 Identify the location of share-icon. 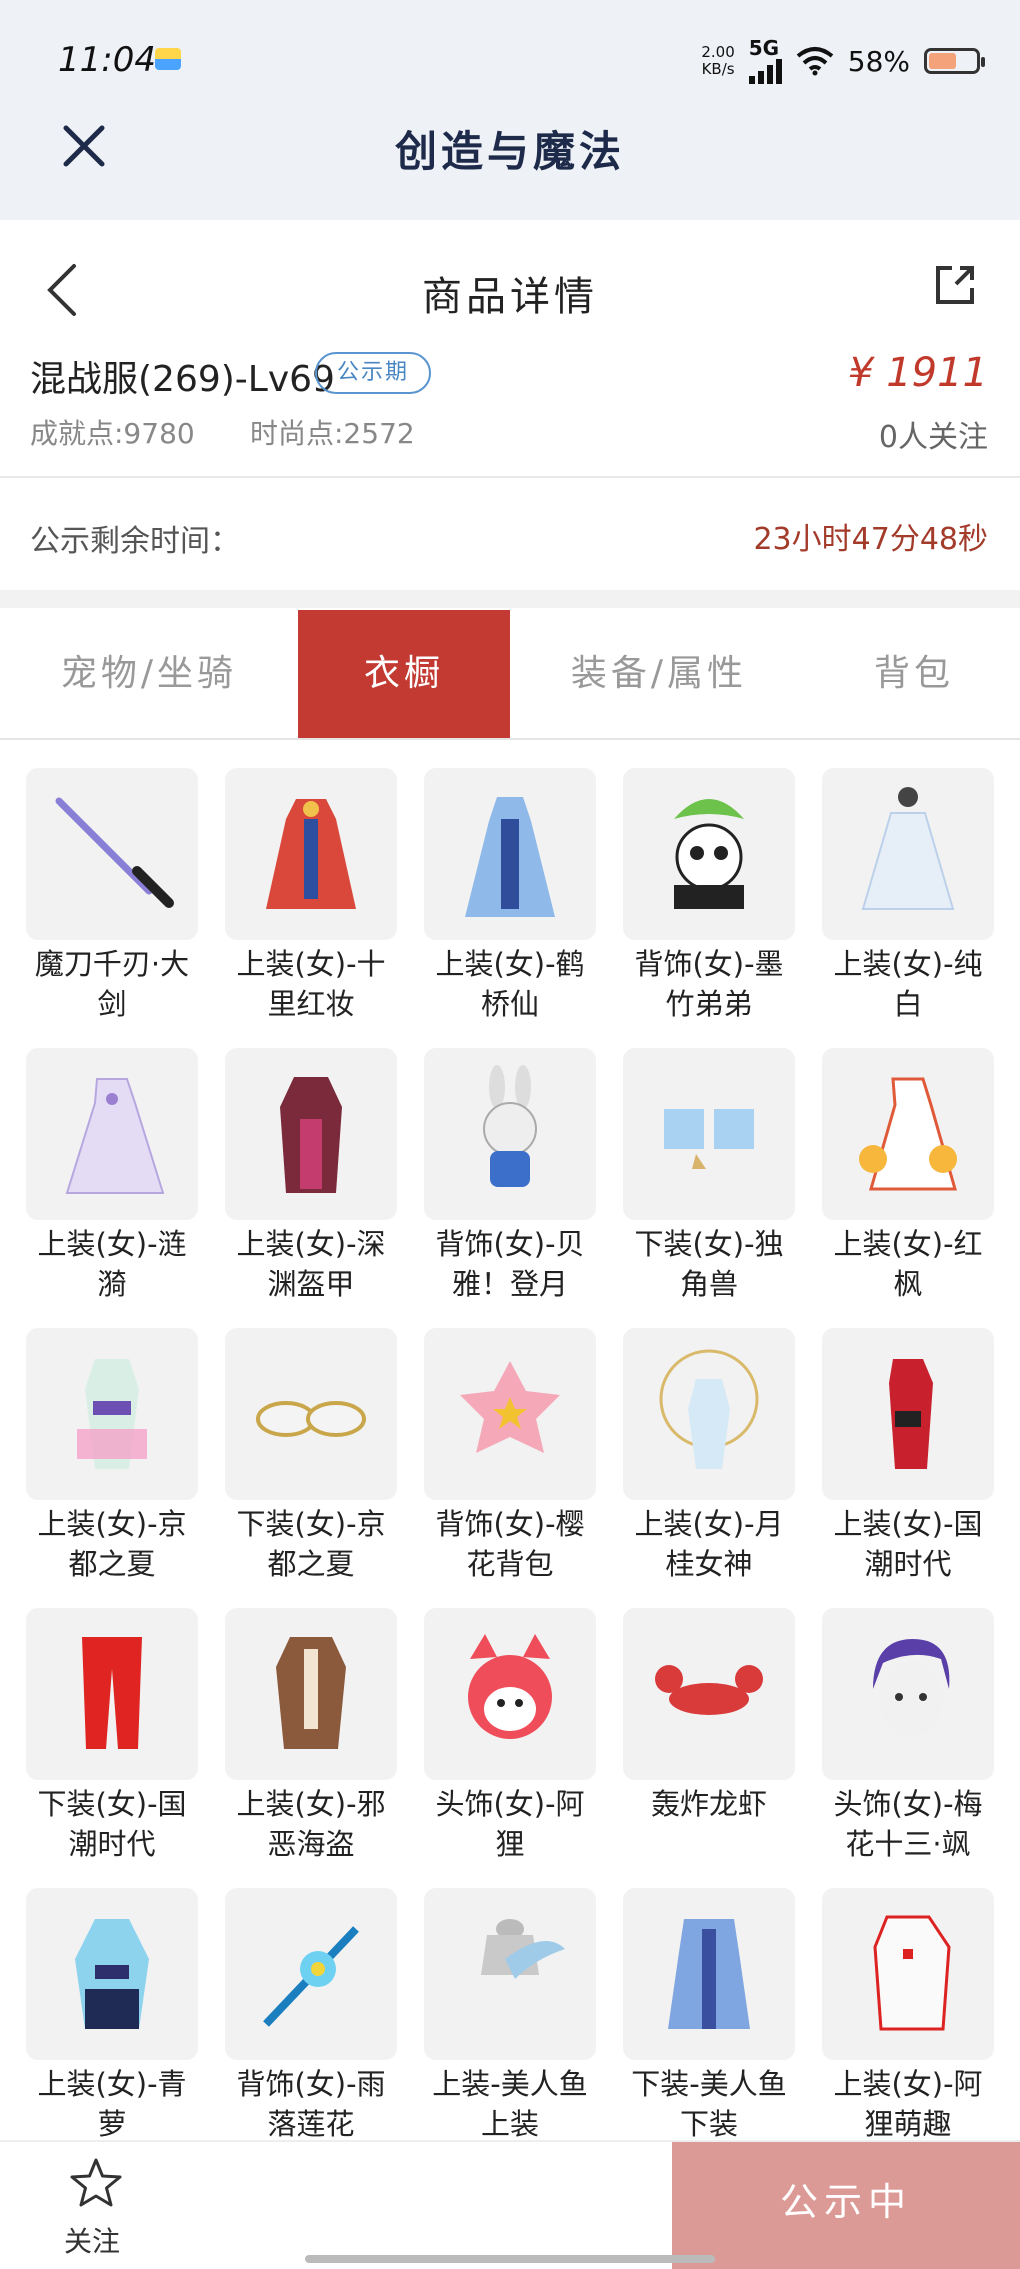
(955, 285).